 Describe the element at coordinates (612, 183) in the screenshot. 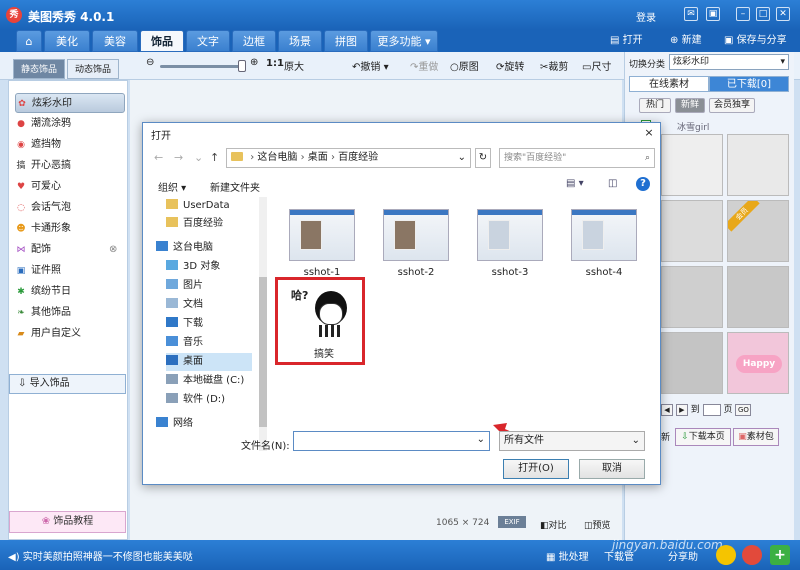

I see `preview-pane-icon: ◫` at that location.